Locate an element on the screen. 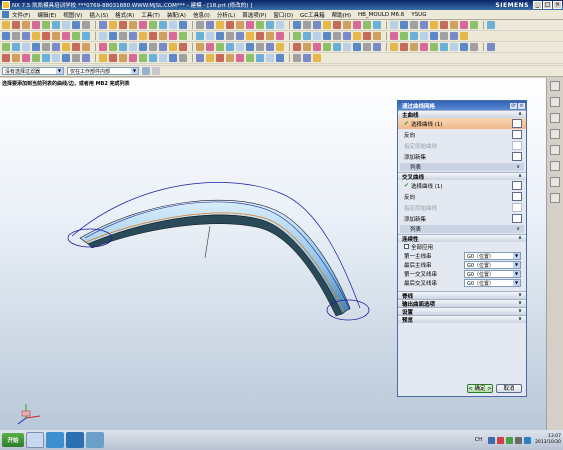  close-button: × is located at coordinates (557, 5).